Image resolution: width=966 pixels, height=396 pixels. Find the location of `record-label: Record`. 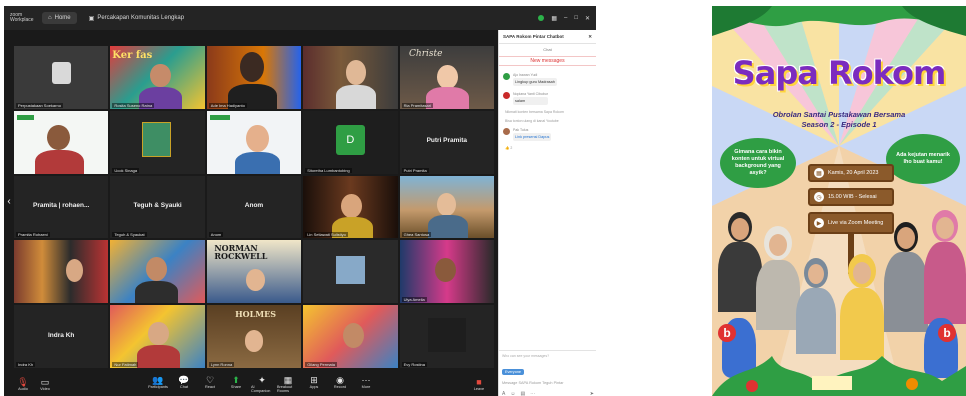

record-label: Record is located at coordinates (340, 387).